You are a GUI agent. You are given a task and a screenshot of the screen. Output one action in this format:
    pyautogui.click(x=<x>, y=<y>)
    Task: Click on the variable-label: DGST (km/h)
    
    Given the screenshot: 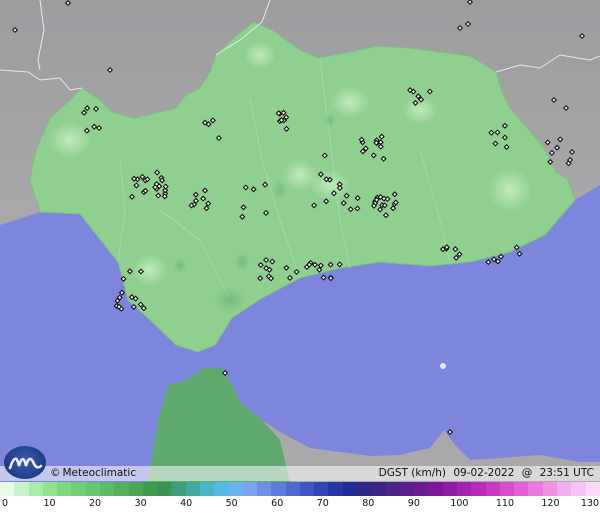 What is the action you would take?
    pyautogui.click(x=412, y=473)
    